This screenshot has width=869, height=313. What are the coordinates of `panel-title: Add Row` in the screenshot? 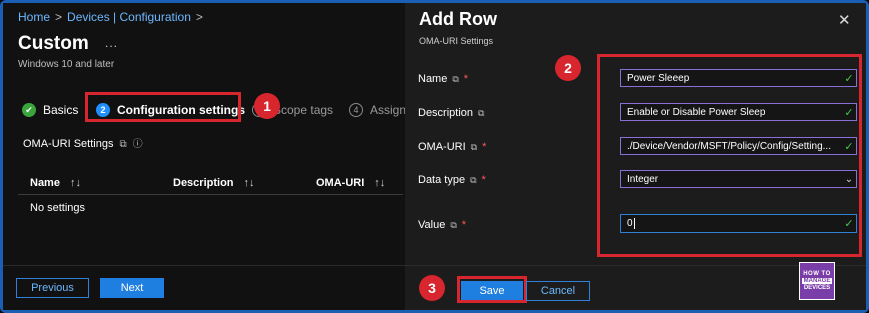 It's located at (458, 19).